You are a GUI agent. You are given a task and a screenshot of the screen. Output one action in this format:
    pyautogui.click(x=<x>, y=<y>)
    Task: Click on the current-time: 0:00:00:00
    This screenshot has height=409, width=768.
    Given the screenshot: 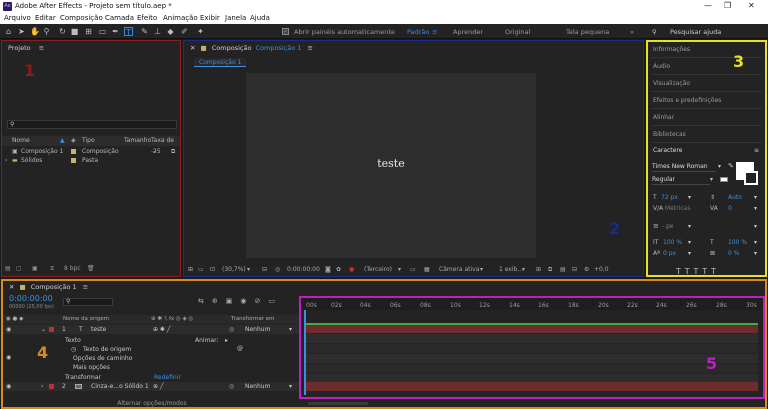 What is the action you would take?
    pyautogui.click(x=303, y=269)
    